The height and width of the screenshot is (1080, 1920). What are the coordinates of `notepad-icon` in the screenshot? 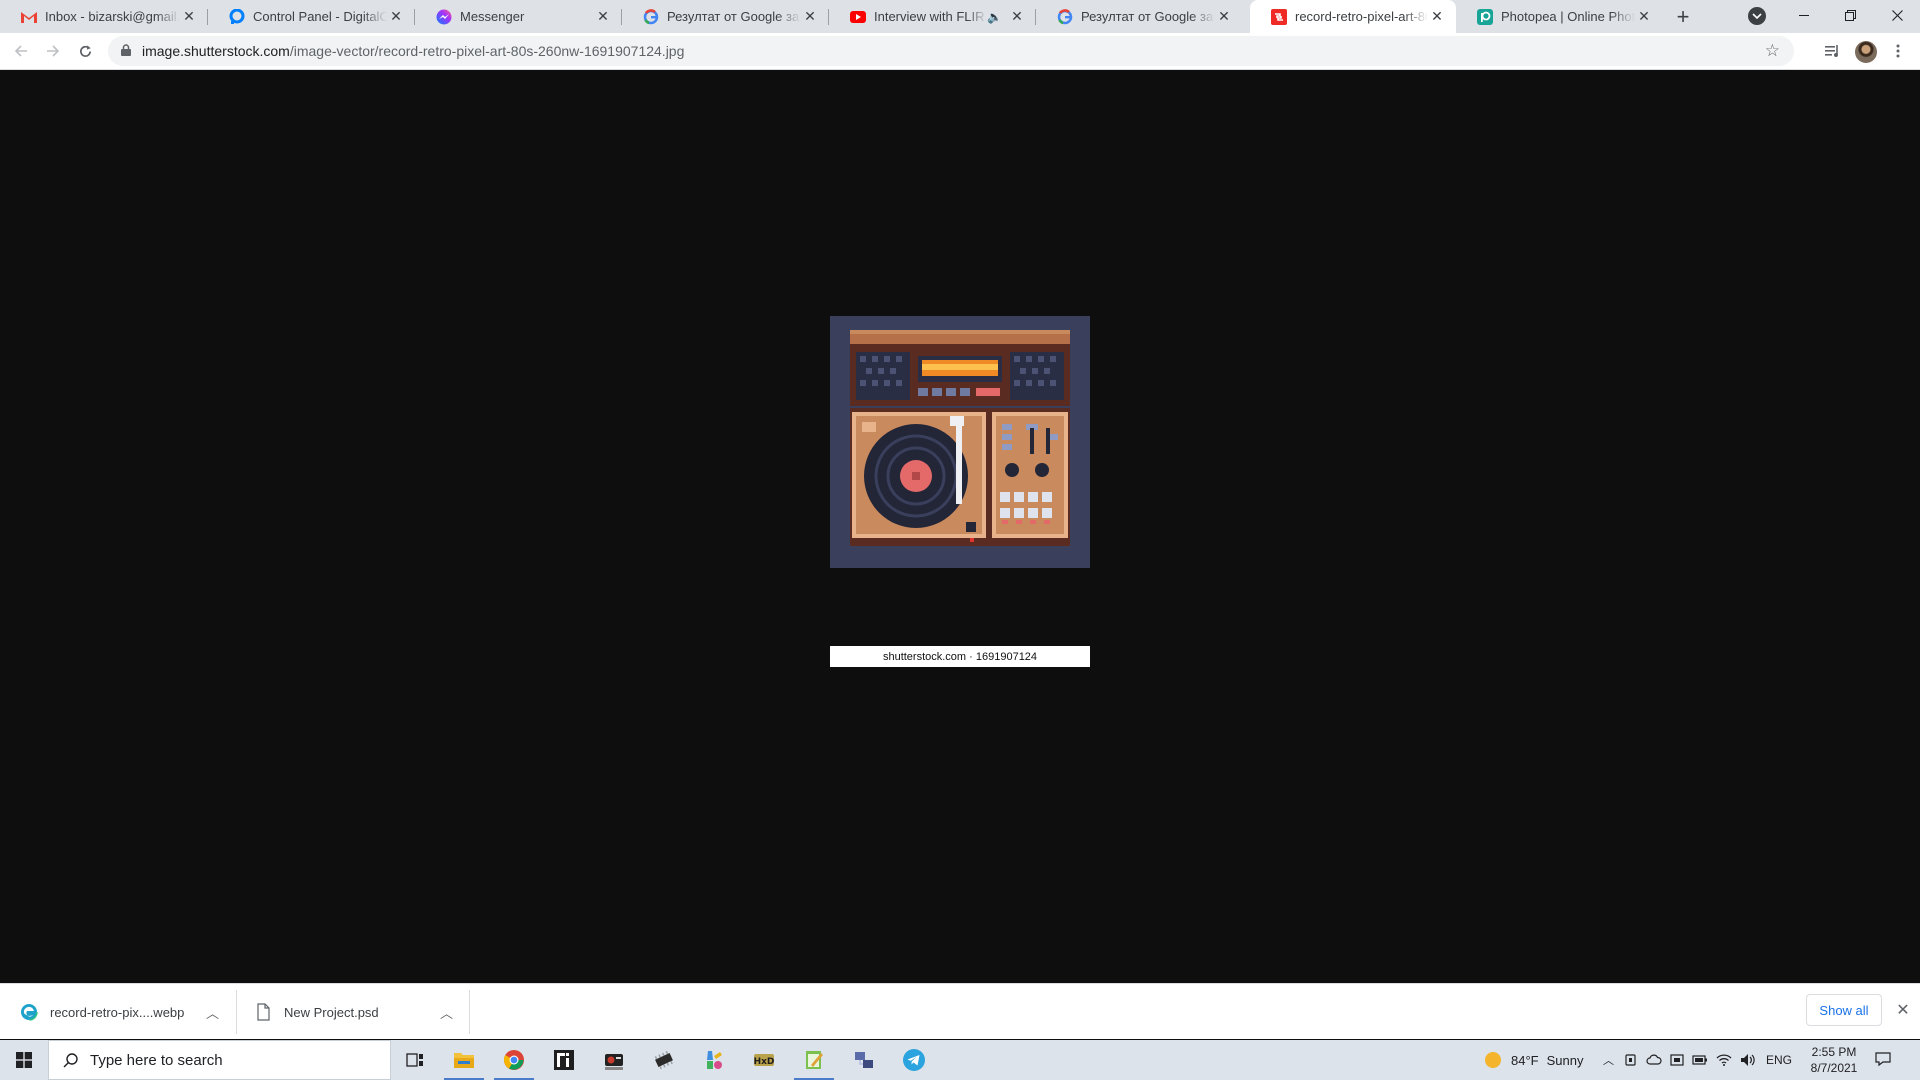 It's located at (814, 1060).